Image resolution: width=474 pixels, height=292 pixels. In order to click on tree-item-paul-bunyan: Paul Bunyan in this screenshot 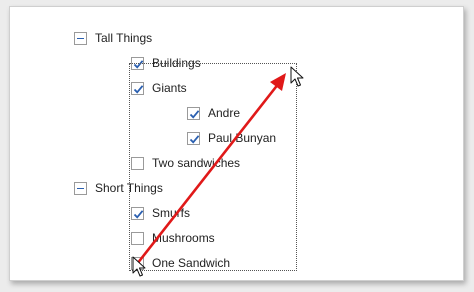, I will do `click(231, 138)`.